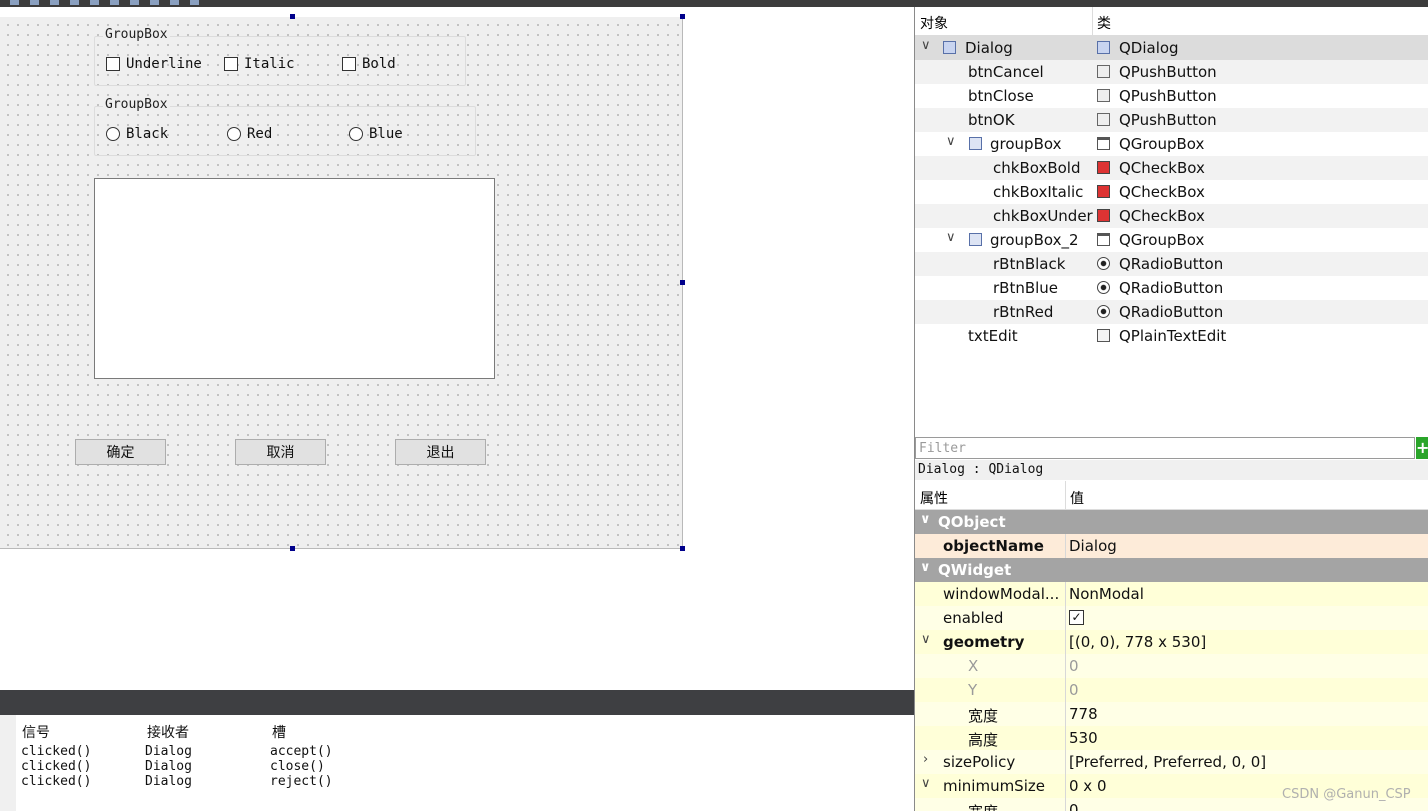 This screenshot has height=811, width=1428. I want to click on tree-row-groupbox: ∨ groupBox QGroupBox, so click(1171, 144).